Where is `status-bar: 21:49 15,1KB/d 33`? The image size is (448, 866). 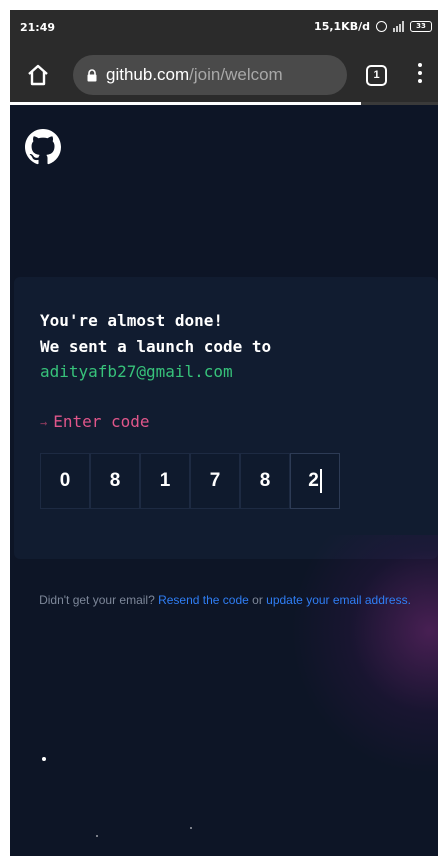 status-bar: 21:49 15,1KB/d 33 is located at coordinates (224, 28).